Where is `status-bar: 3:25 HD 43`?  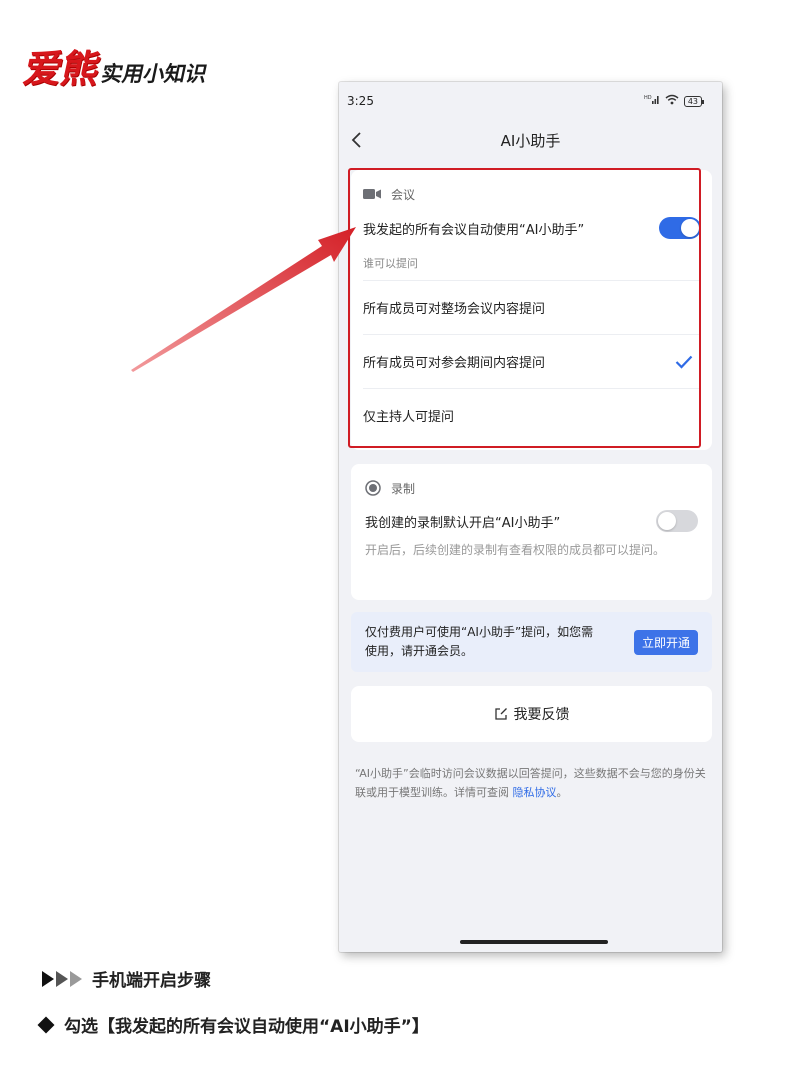
status-bar: 3:25 HD 43 is located at coordinates (530, 101).